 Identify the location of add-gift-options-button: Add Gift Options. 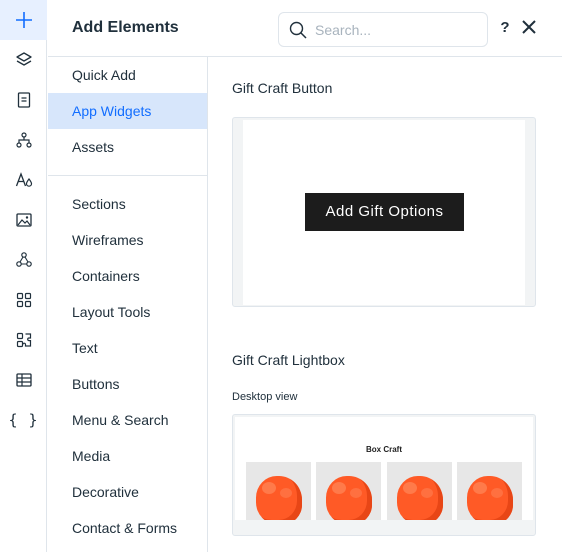
(384, 212).